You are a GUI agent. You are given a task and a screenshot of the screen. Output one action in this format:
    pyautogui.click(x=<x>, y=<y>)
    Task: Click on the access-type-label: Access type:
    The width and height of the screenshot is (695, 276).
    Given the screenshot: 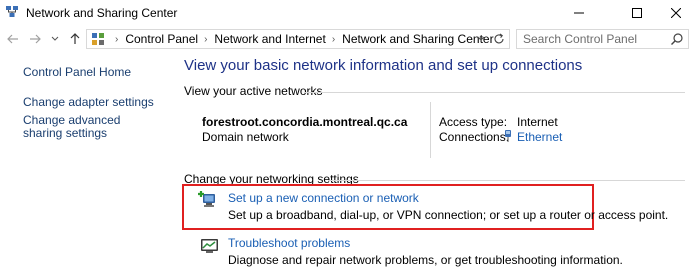 What is the action you would take?
    pyautogui.click(x=473, y=122)
    